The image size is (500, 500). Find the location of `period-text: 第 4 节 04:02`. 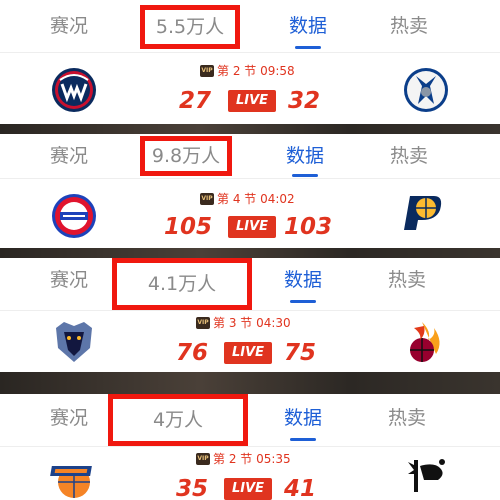

period-text: 第 4 节 04:02 is located at coordinates (256, 199).